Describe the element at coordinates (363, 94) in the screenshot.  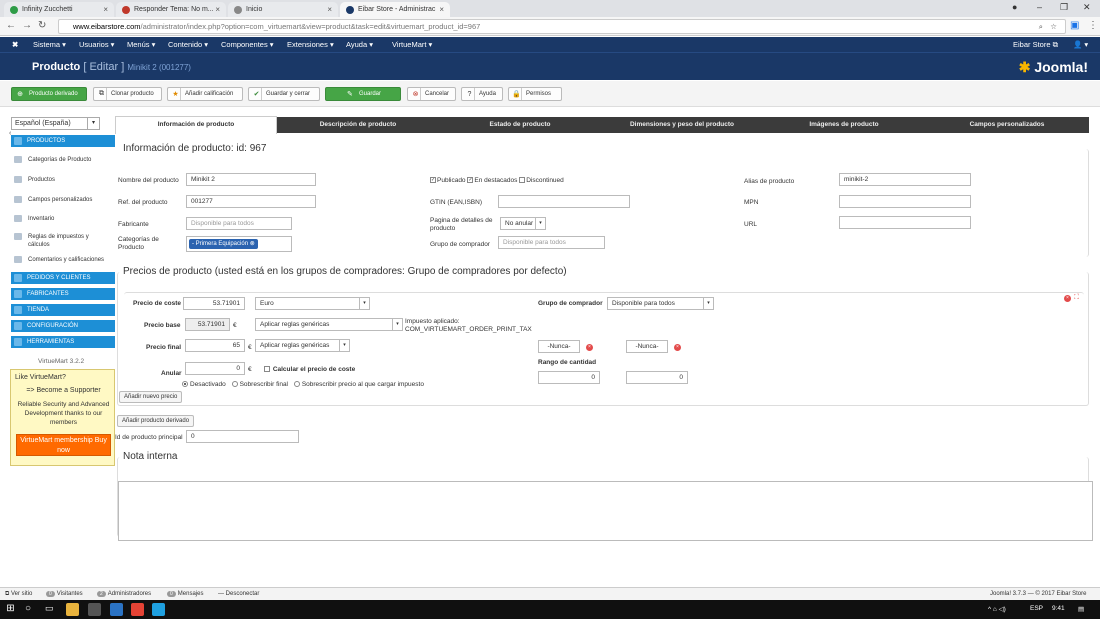
I see `save-button: ✎ Guardar` at that location.